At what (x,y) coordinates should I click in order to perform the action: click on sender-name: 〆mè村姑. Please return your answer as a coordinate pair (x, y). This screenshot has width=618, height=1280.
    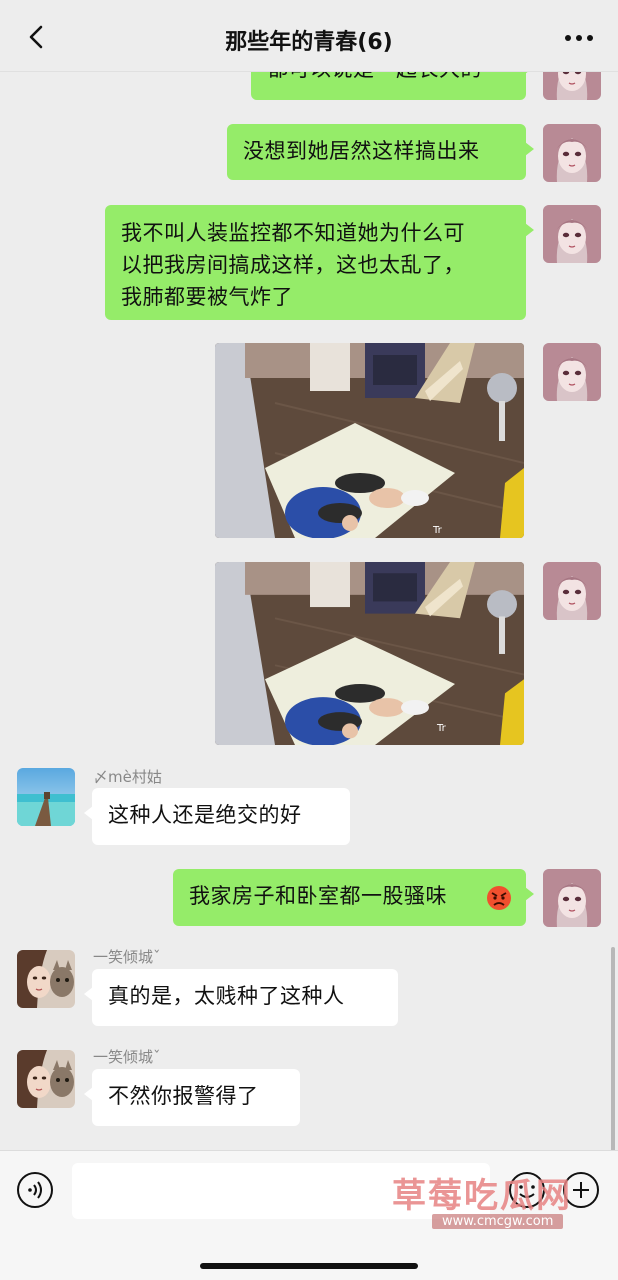
    Looking at the image, I should click on (127, 777).